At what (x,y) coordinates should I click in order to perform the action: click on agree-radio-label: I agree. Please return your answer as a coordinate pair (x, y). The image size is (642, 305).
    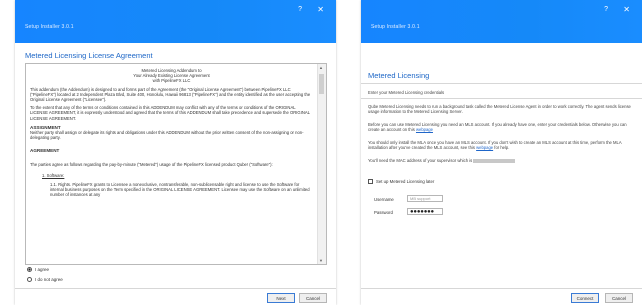
    Looking at the image, I should click on (42, 269).